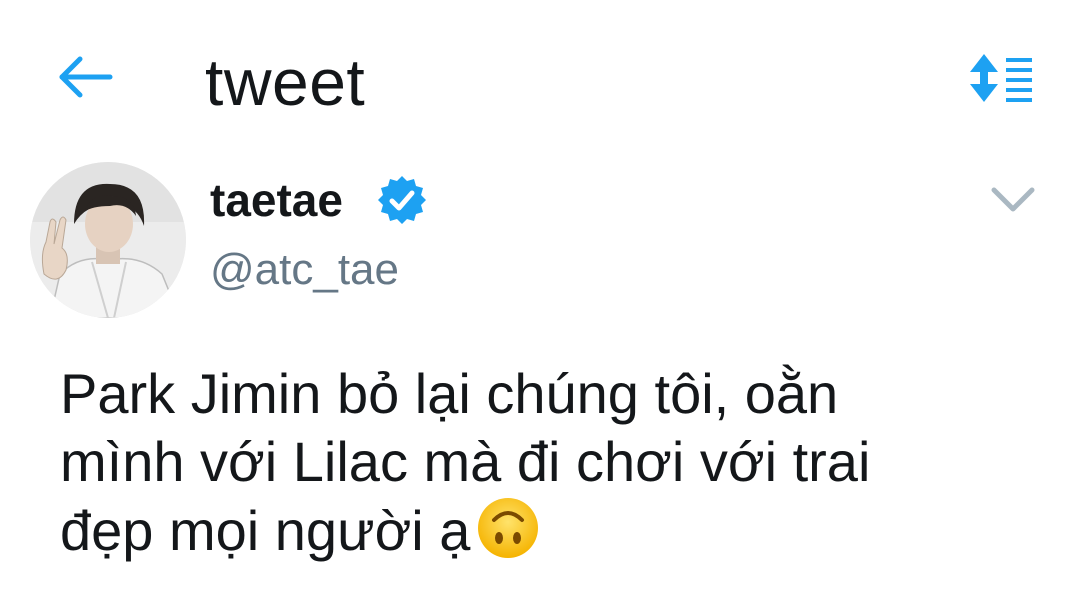 This screenshot has height=607, width=1080. What do you see at coordinates (304, 270) in the screenshot?
I see `author-handle: @atc_tae` at bounding box center [304, 270].